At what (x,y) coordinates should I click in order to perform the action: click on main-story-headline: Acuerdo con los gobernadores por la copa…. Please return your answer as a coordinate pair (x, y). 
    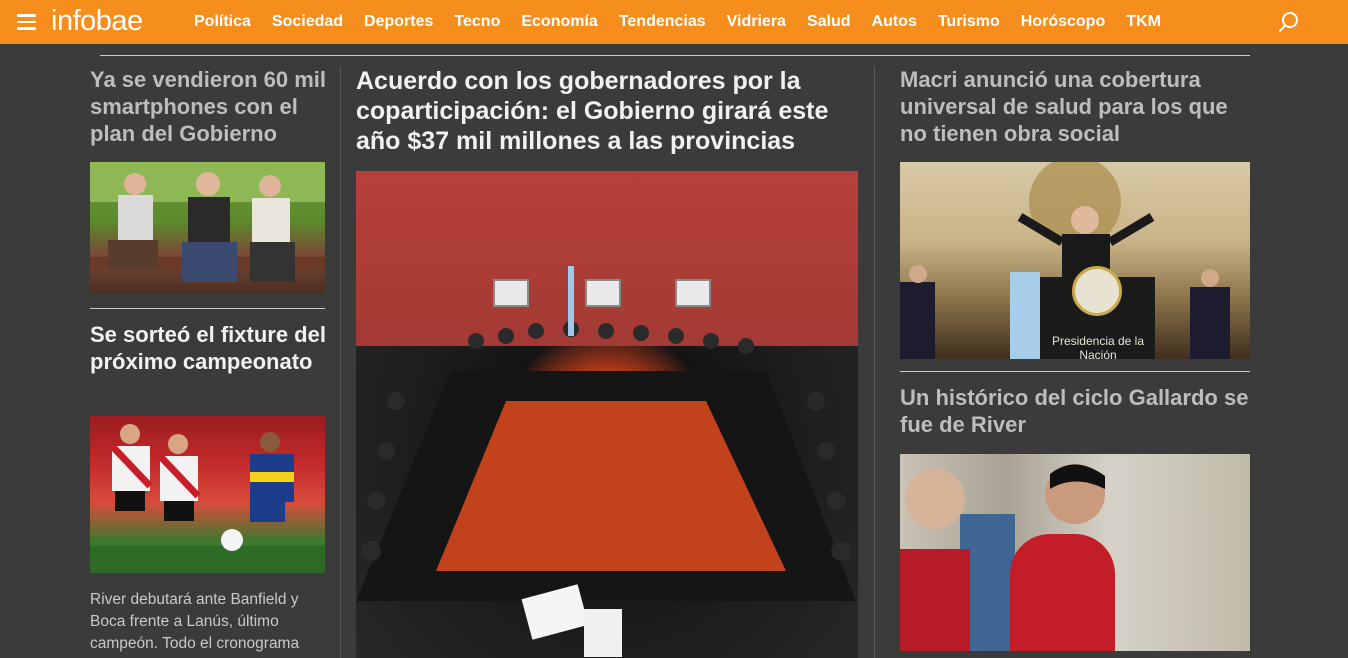
    Looking at the image, I should click on (606, 111).